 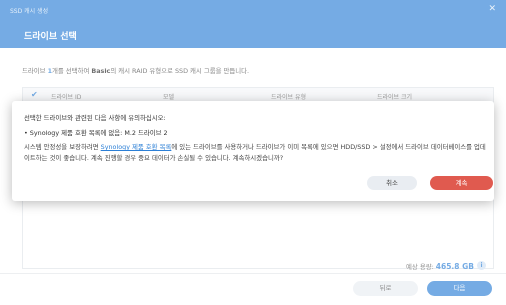 What do you see at coordinates (392, 183) in the screenshot?
I see `cancel-button: 취소` at bounding box center [392, 183].